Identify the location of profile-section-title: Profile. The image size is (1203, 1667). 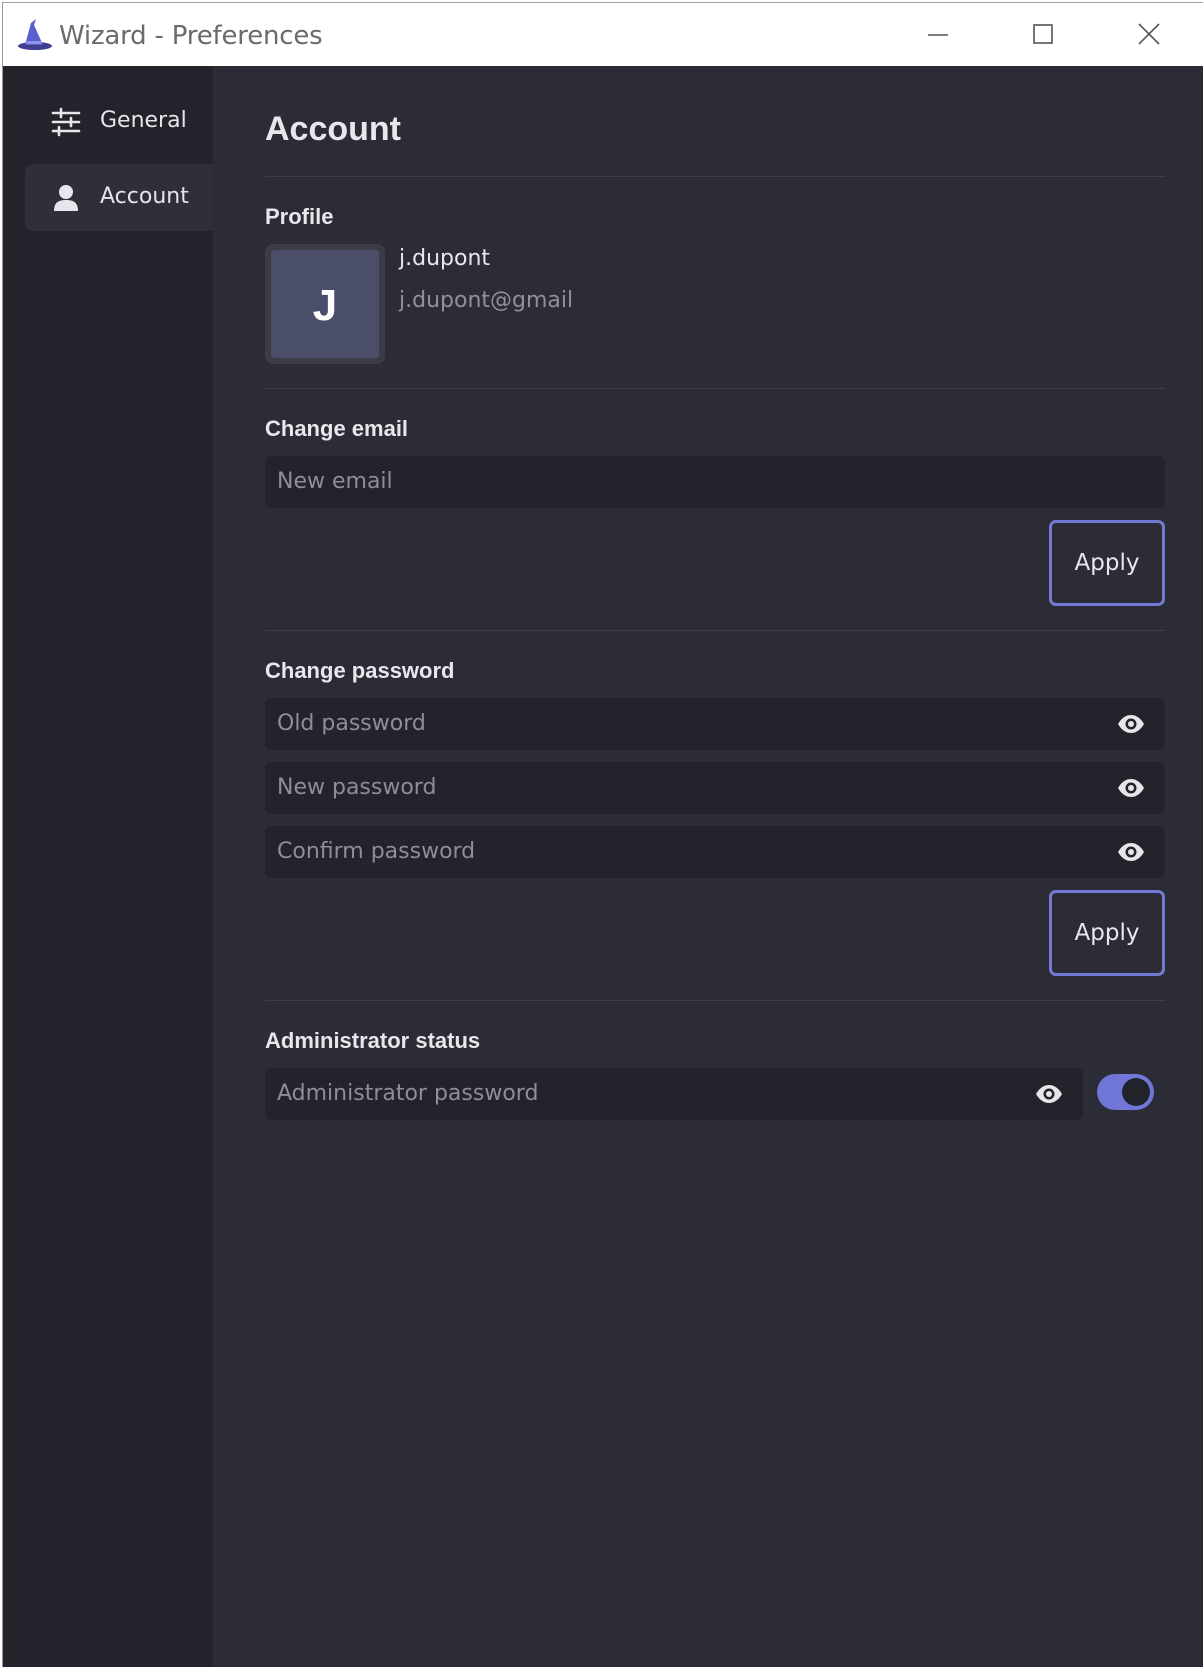
(299, 216).